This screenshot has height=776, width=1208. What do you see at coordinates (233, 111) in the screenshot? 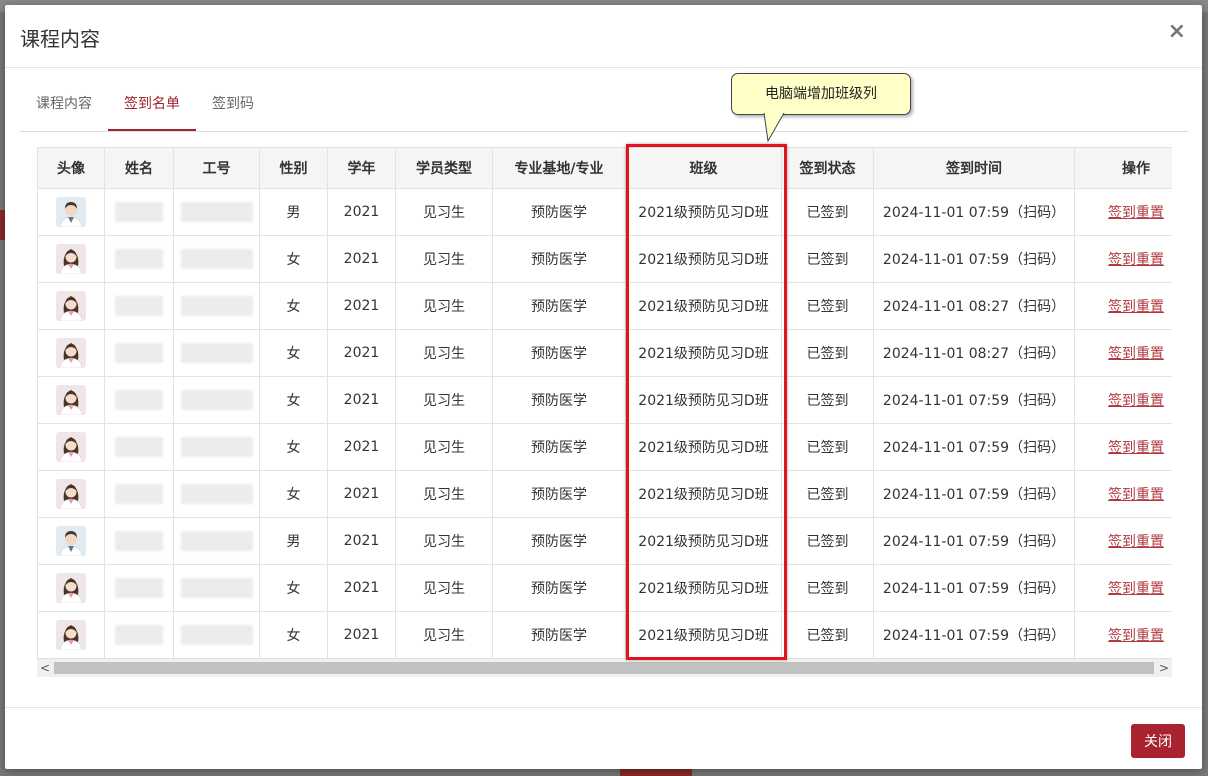
I see `tab-sign-in-code: 签到码` at bounding box center [233, 111].